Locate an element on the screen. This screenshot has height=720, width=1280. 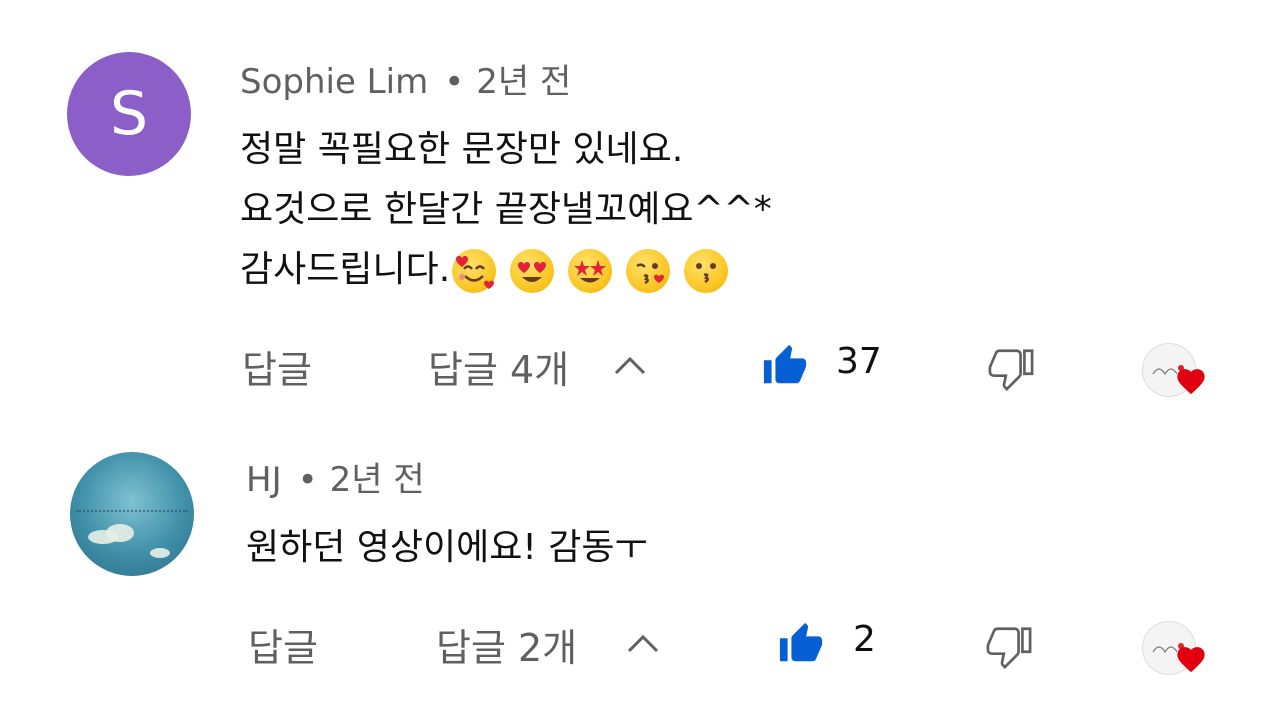
comment-line: 요것으로 한달간 끝장낼꼬예요^^* is located at coordinates (506, 209).